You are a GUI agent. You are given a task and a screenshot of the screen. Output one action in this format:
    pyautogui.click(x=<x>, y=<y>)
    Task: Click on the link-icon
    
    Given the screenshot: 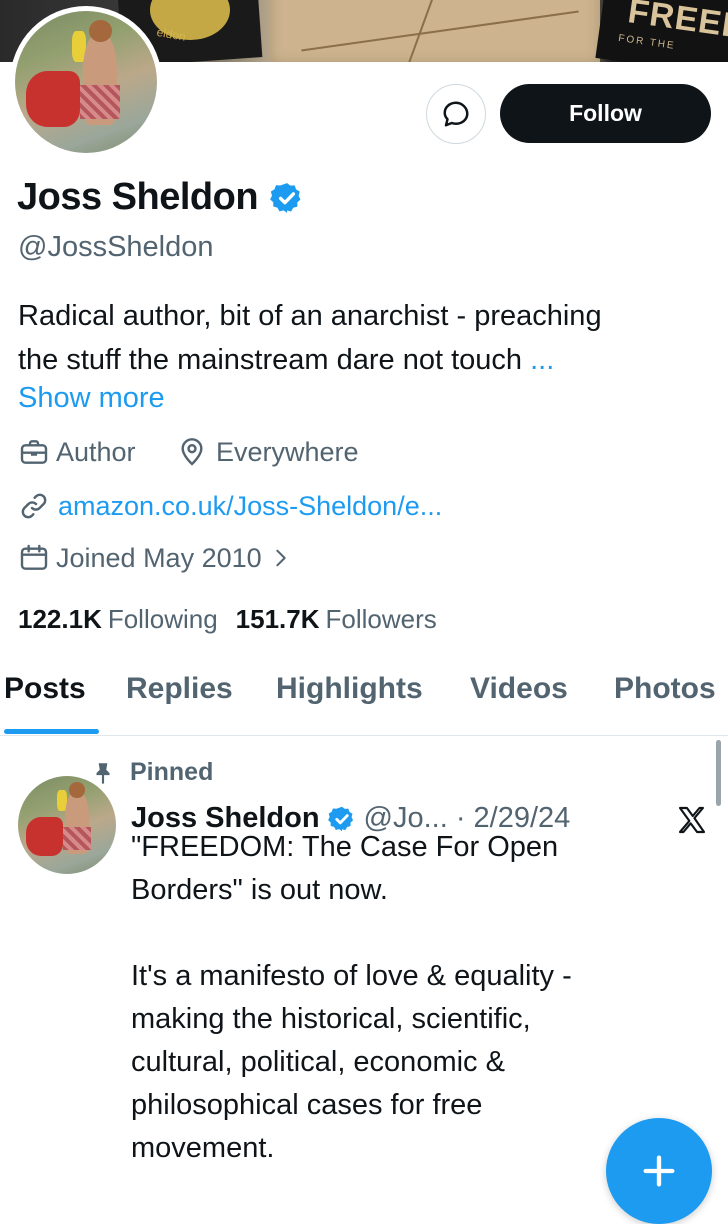 What is the action you would take?
    pyautogui.click(x=34, y=506)
    